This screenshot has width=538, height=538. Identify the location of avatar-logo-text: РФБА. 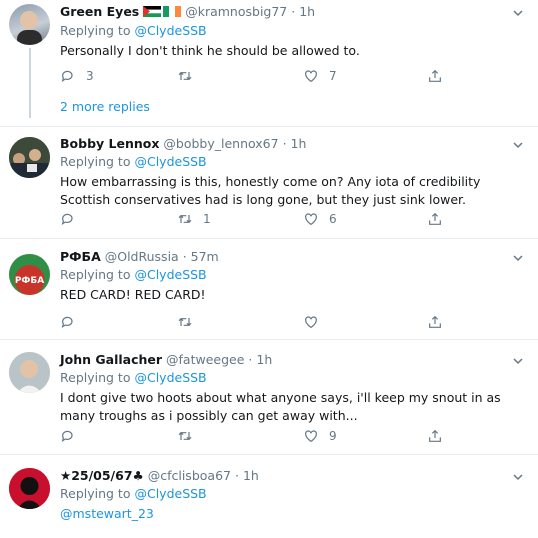
(29, 281).